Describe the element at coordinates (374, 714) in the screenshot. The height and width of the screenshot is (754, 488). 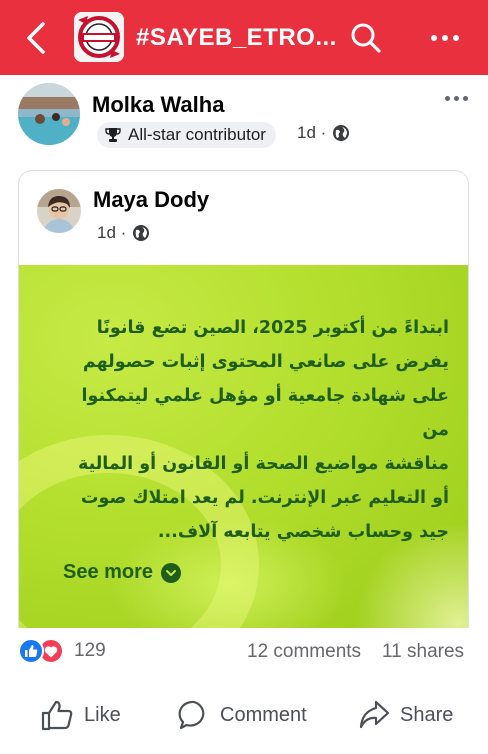
I see `share-arrow-icon` at that location.